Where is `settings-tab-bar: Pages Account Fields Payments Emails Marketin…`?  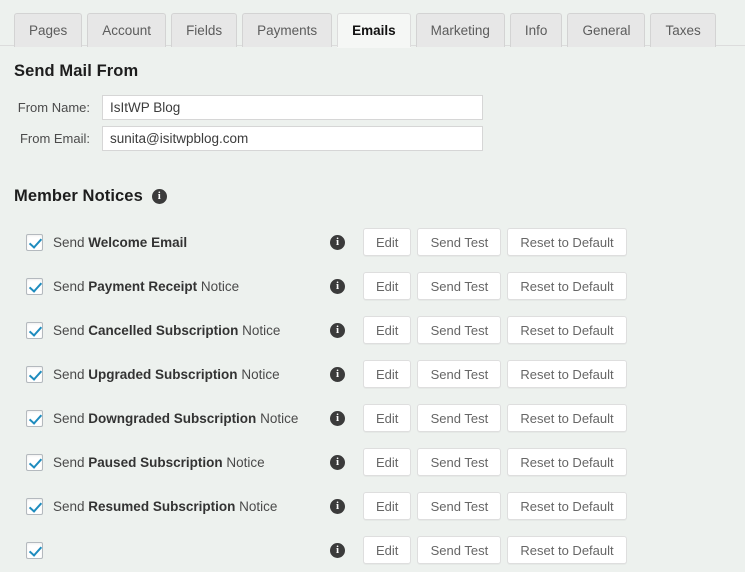 settings-tab-bar: Pages Account Fields Payments Emails Marketin… is located at coordinates (372, 23).